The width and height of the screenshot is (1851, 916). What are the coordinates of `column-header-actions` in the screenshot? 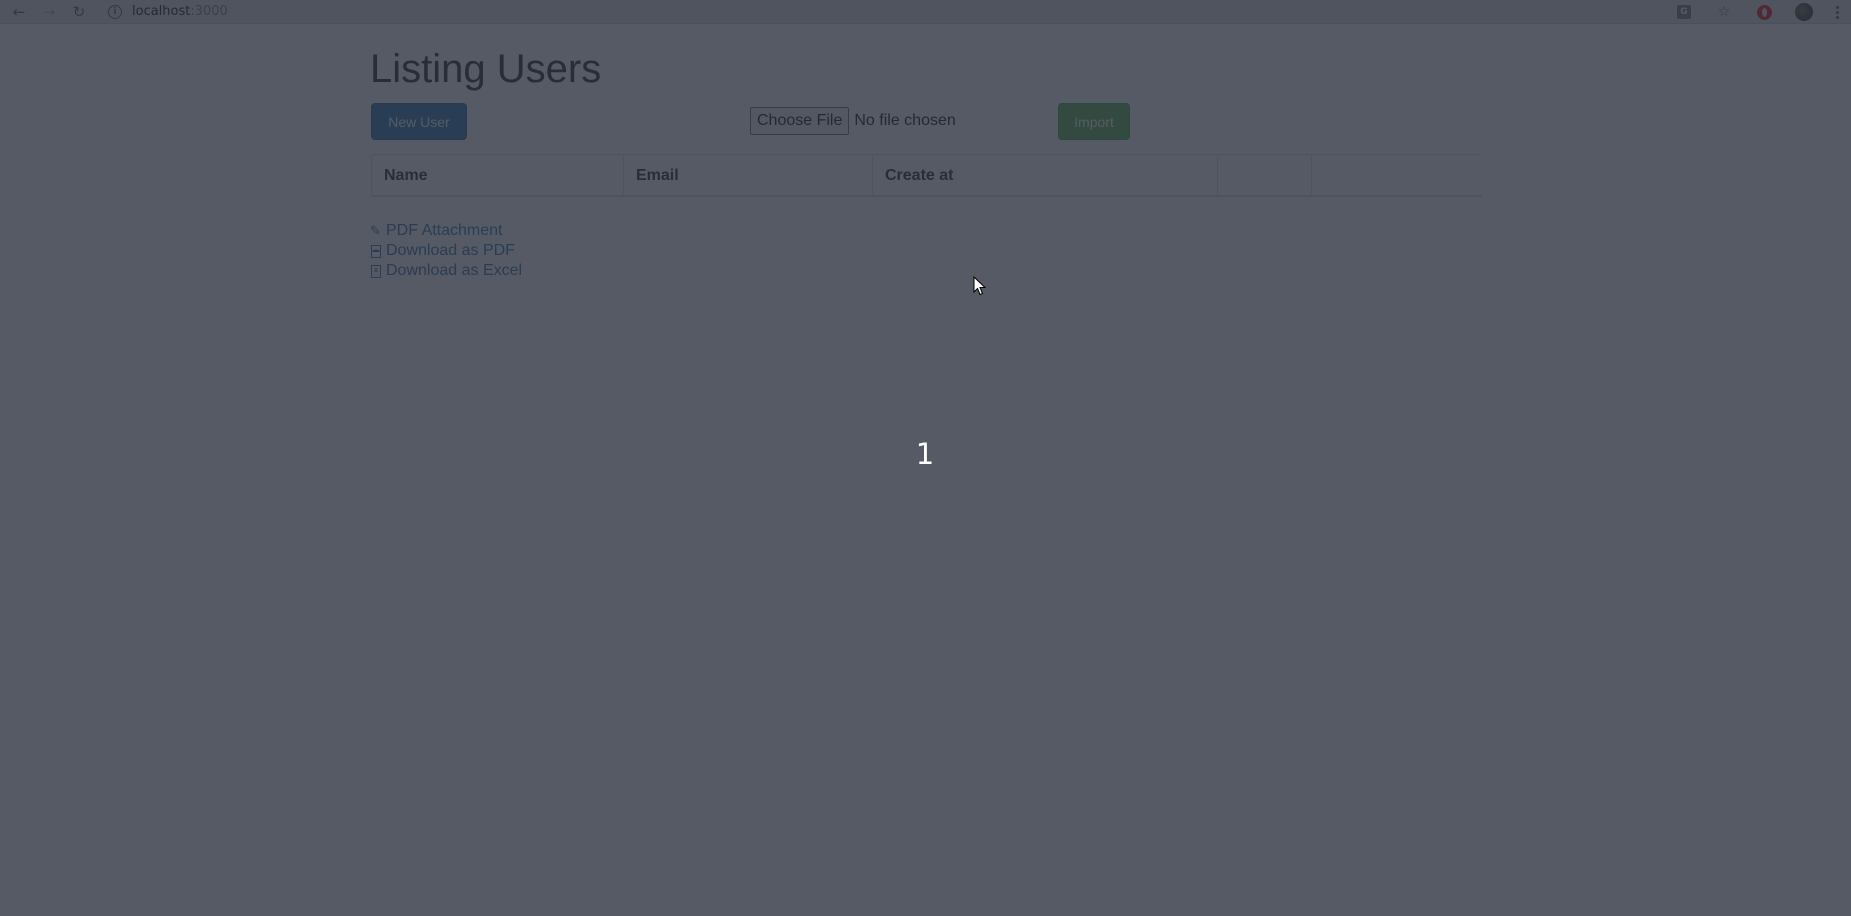 It's located at (1264, 175).